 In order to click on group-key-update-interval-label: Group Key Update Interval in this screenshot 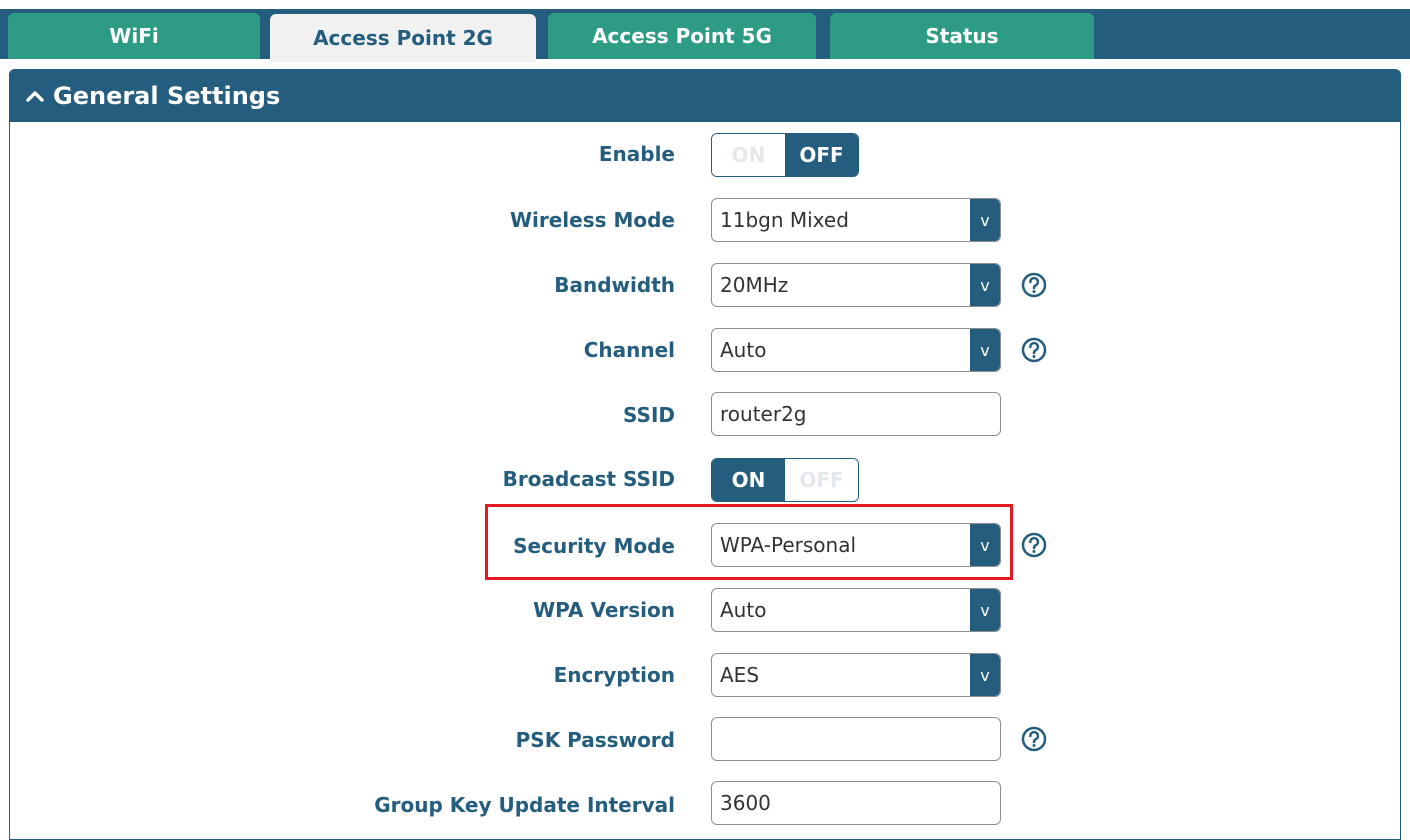, I will do `click(524, 805)`.